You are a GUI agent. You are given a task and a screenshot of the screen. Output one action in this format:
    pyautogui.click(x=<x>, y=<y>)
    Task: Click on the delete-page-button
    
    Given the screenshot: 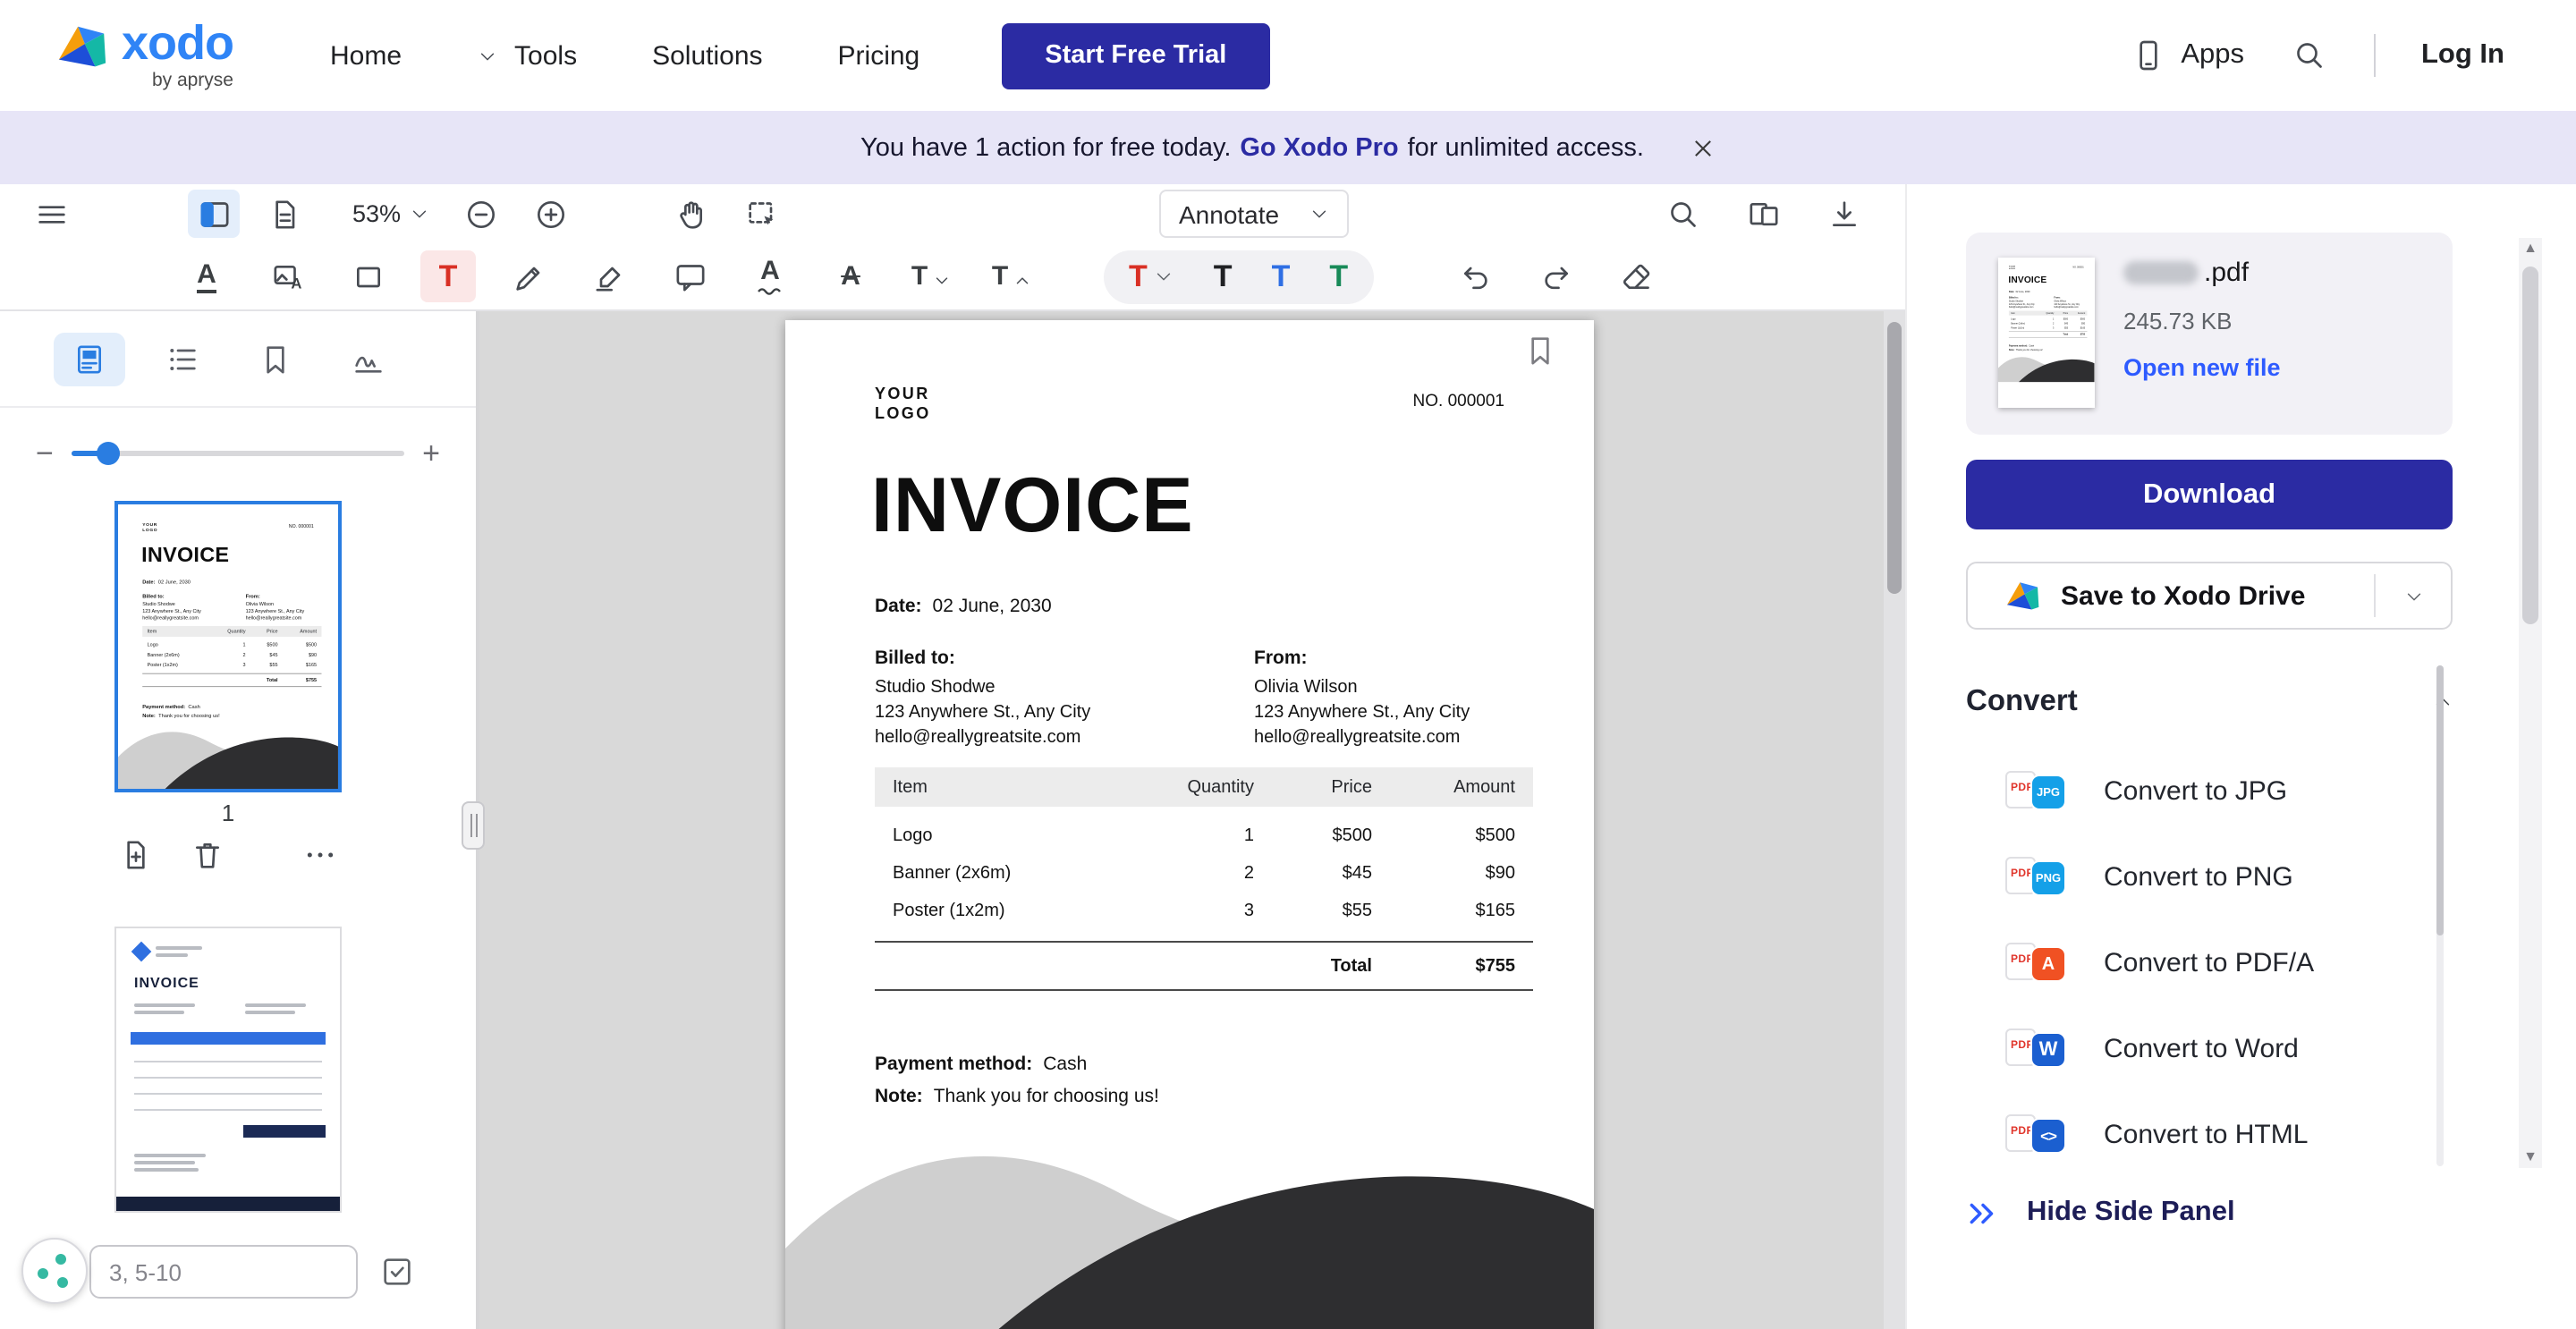 What is the action you would take?
    pyautogui.click(x=206, y=855)
    